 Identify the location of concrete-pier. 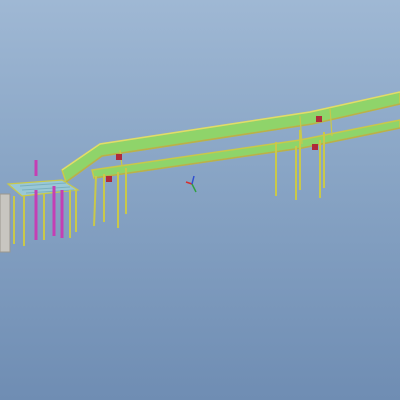
(5, 223).